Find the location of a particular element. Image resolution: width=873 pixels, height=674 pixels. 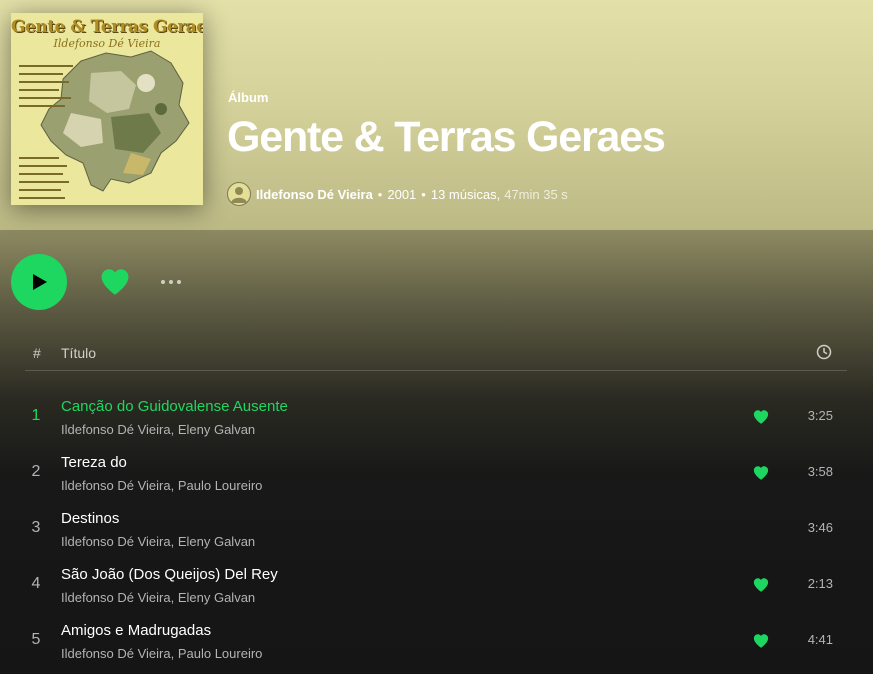

album-track-count: 13 músicas, is located at coordinates (465, 194).